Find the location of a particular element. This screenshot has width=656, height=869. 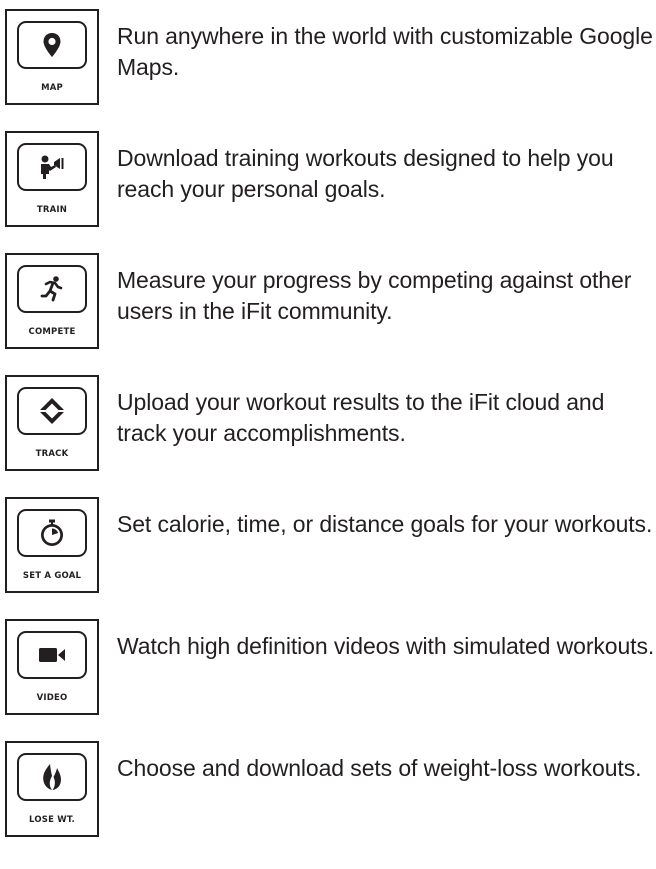

track-key-button is located at coordinates (52, 411).